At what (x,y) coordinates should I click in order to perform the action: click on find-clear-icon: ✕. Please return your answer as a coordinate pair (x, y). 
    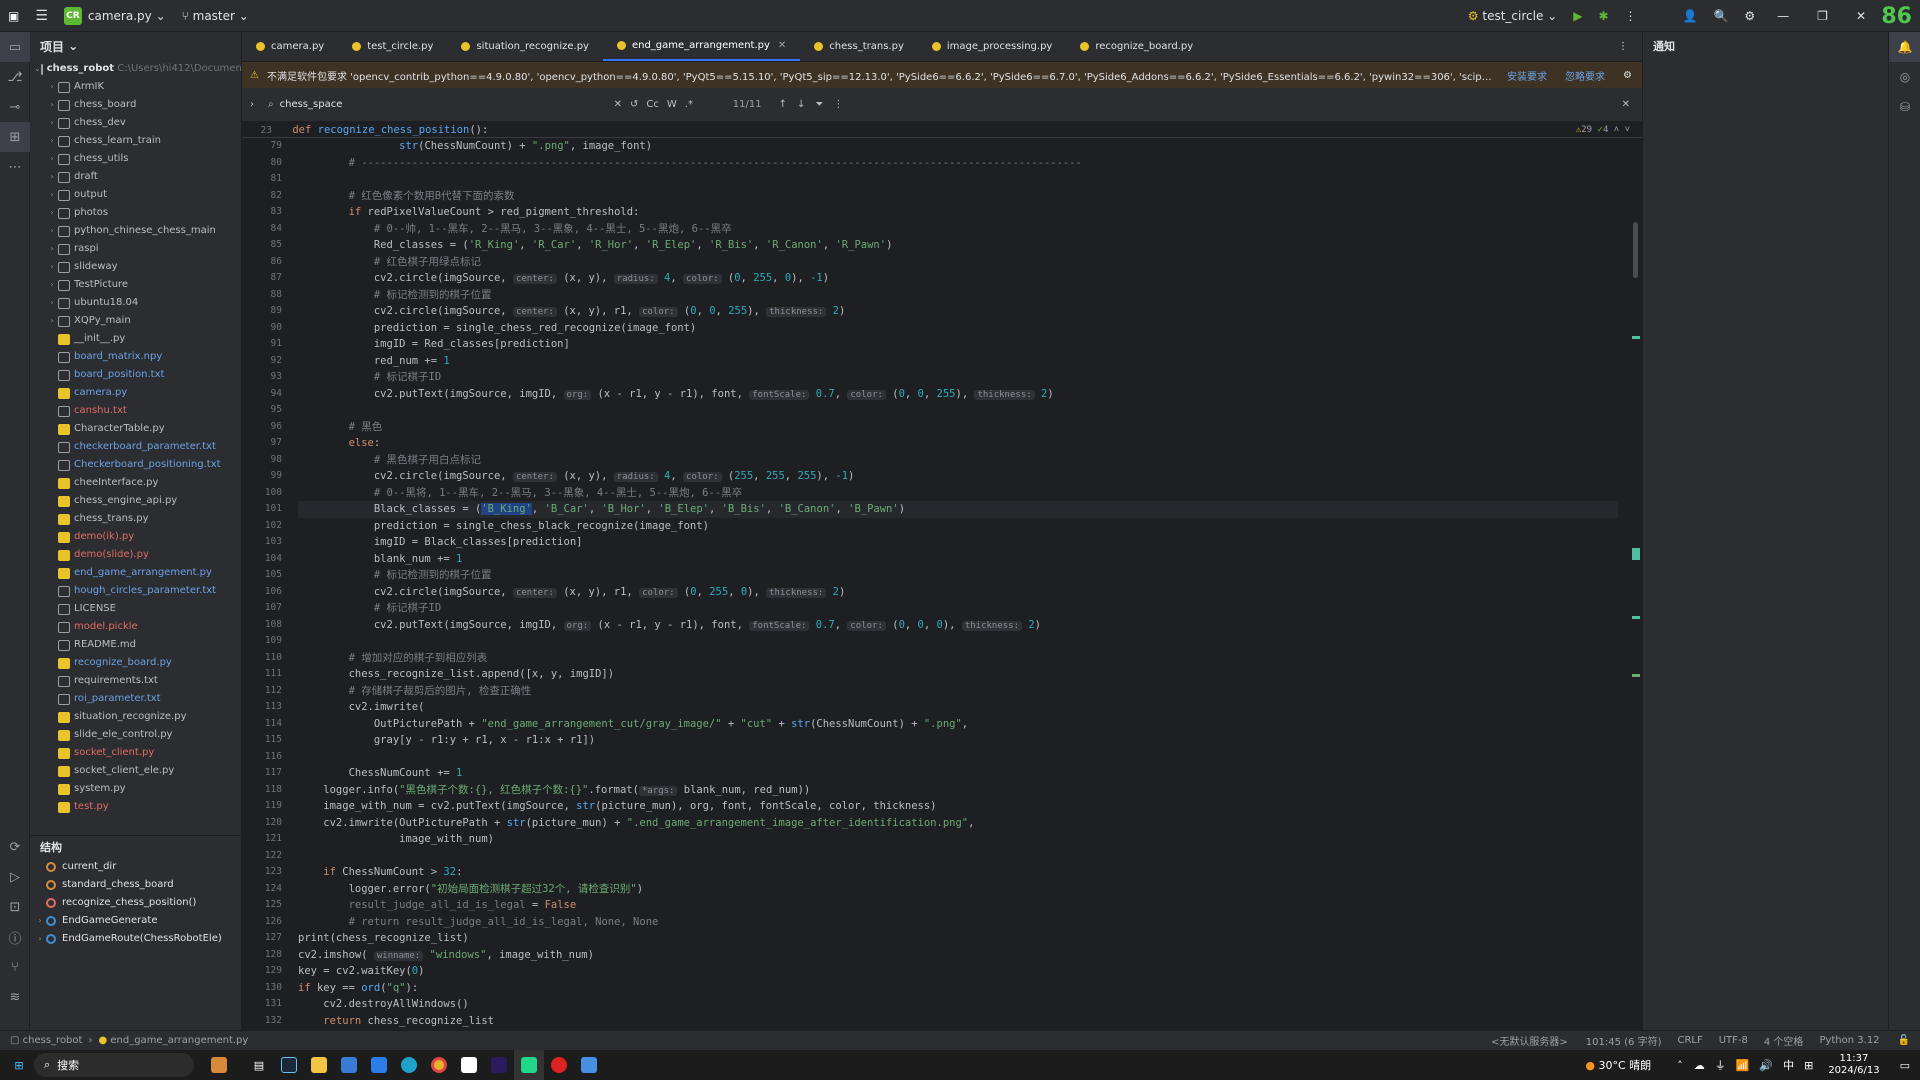
    Looking at the image, I should click on (618, 104).